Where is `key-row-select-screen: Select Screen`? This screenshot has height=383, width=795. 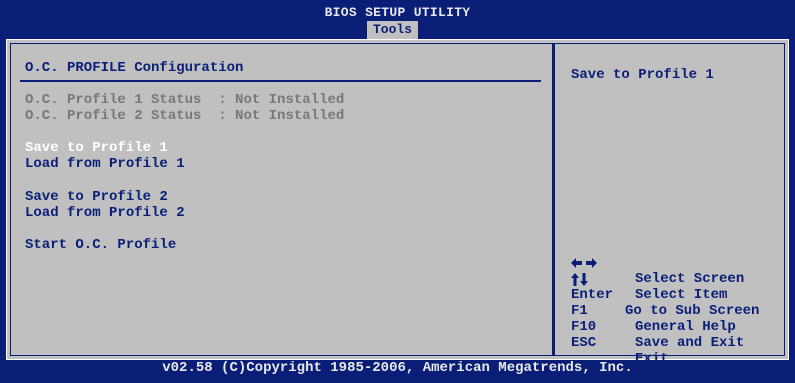 key-row-select-screen: Select Screen is located at coordinates (657, 263).